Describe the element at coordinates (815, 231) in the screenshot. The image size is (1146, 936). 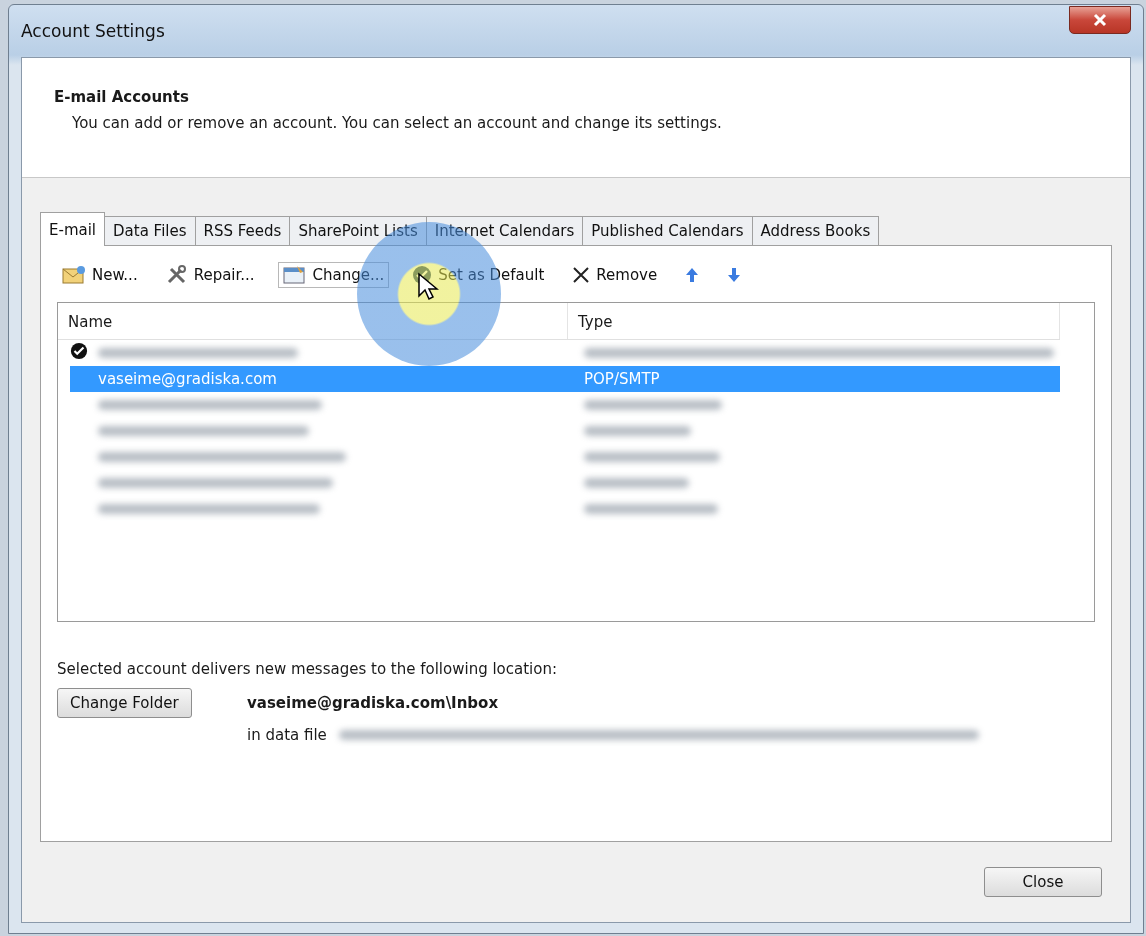
I see `tab: Address Books` at that location.